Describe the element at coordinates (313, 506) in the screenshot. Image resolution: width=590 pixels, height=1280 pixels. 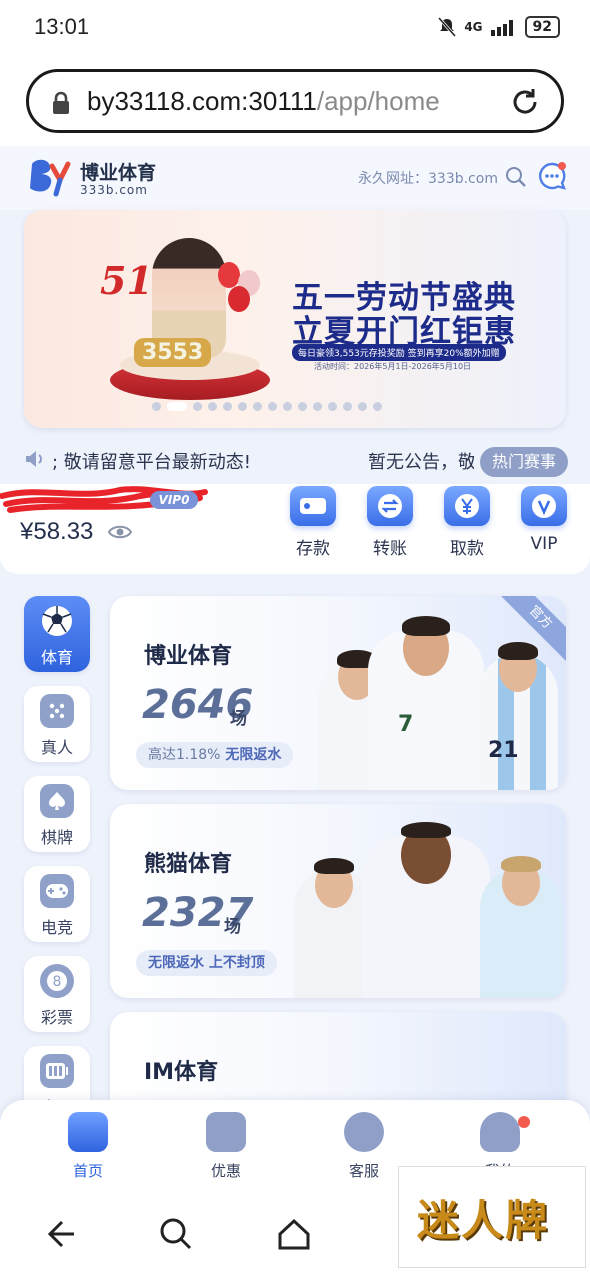
I see `deposit-card-icon` at that location.